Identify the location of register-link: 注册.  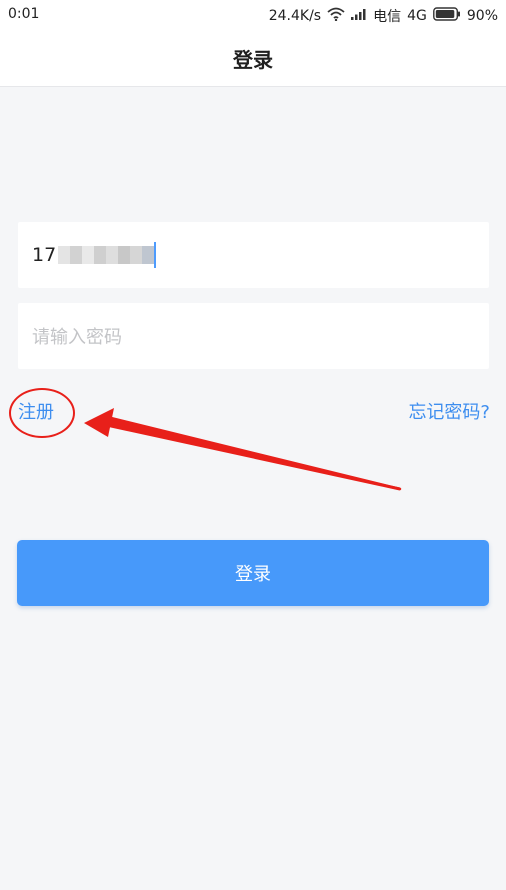
(36, 411).